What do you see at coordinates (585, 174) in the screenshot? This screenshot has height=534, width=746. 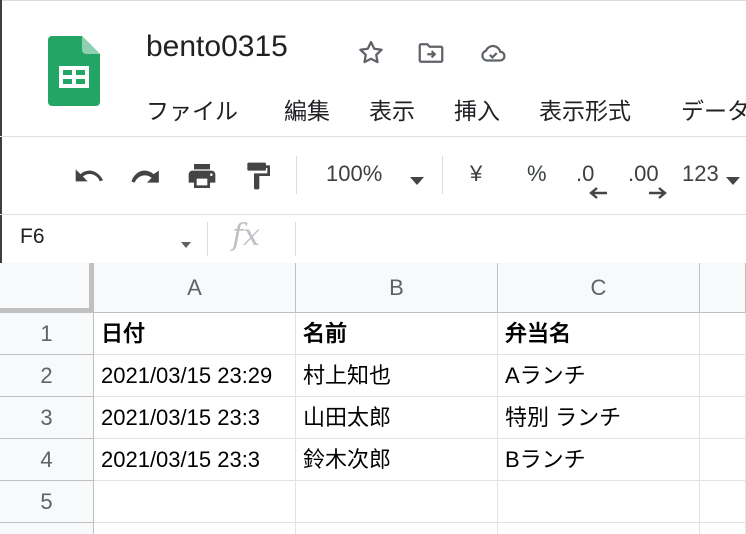 I see `decrease-decimal-button: .0` at bounding box center [585, 174].